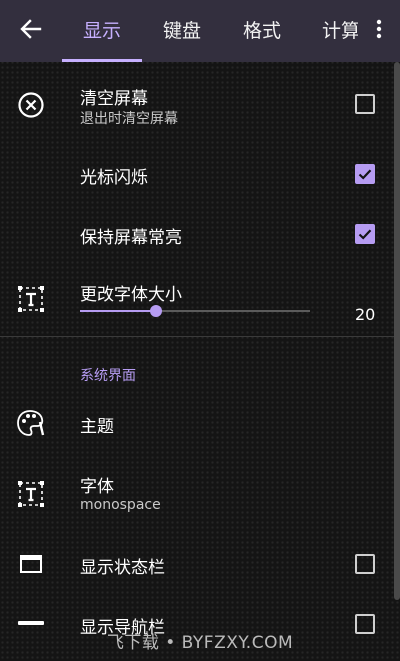 The width and height of the screenshot is (400, 661). Describe the element at coordinates (97, 487) in the screenshot. I see `setting-title: 字体` at that location.